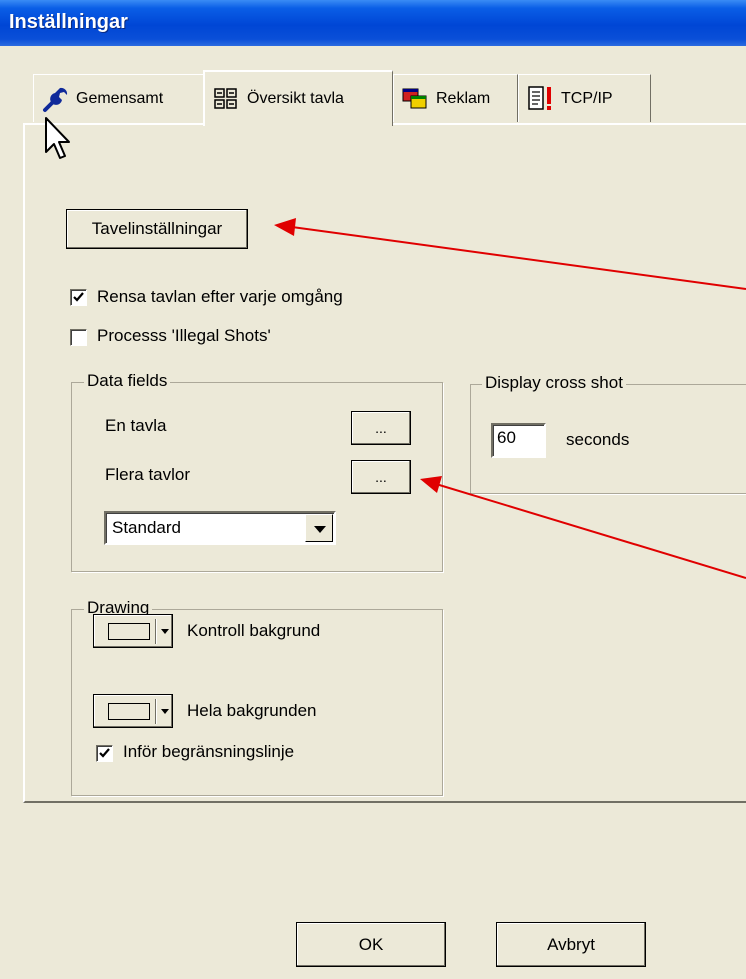 This screenshot has height=979, width=746. Describe the element at coordinates (510, 254) in the screenshot. I see `annotation-arrow-board-settings` at that location.